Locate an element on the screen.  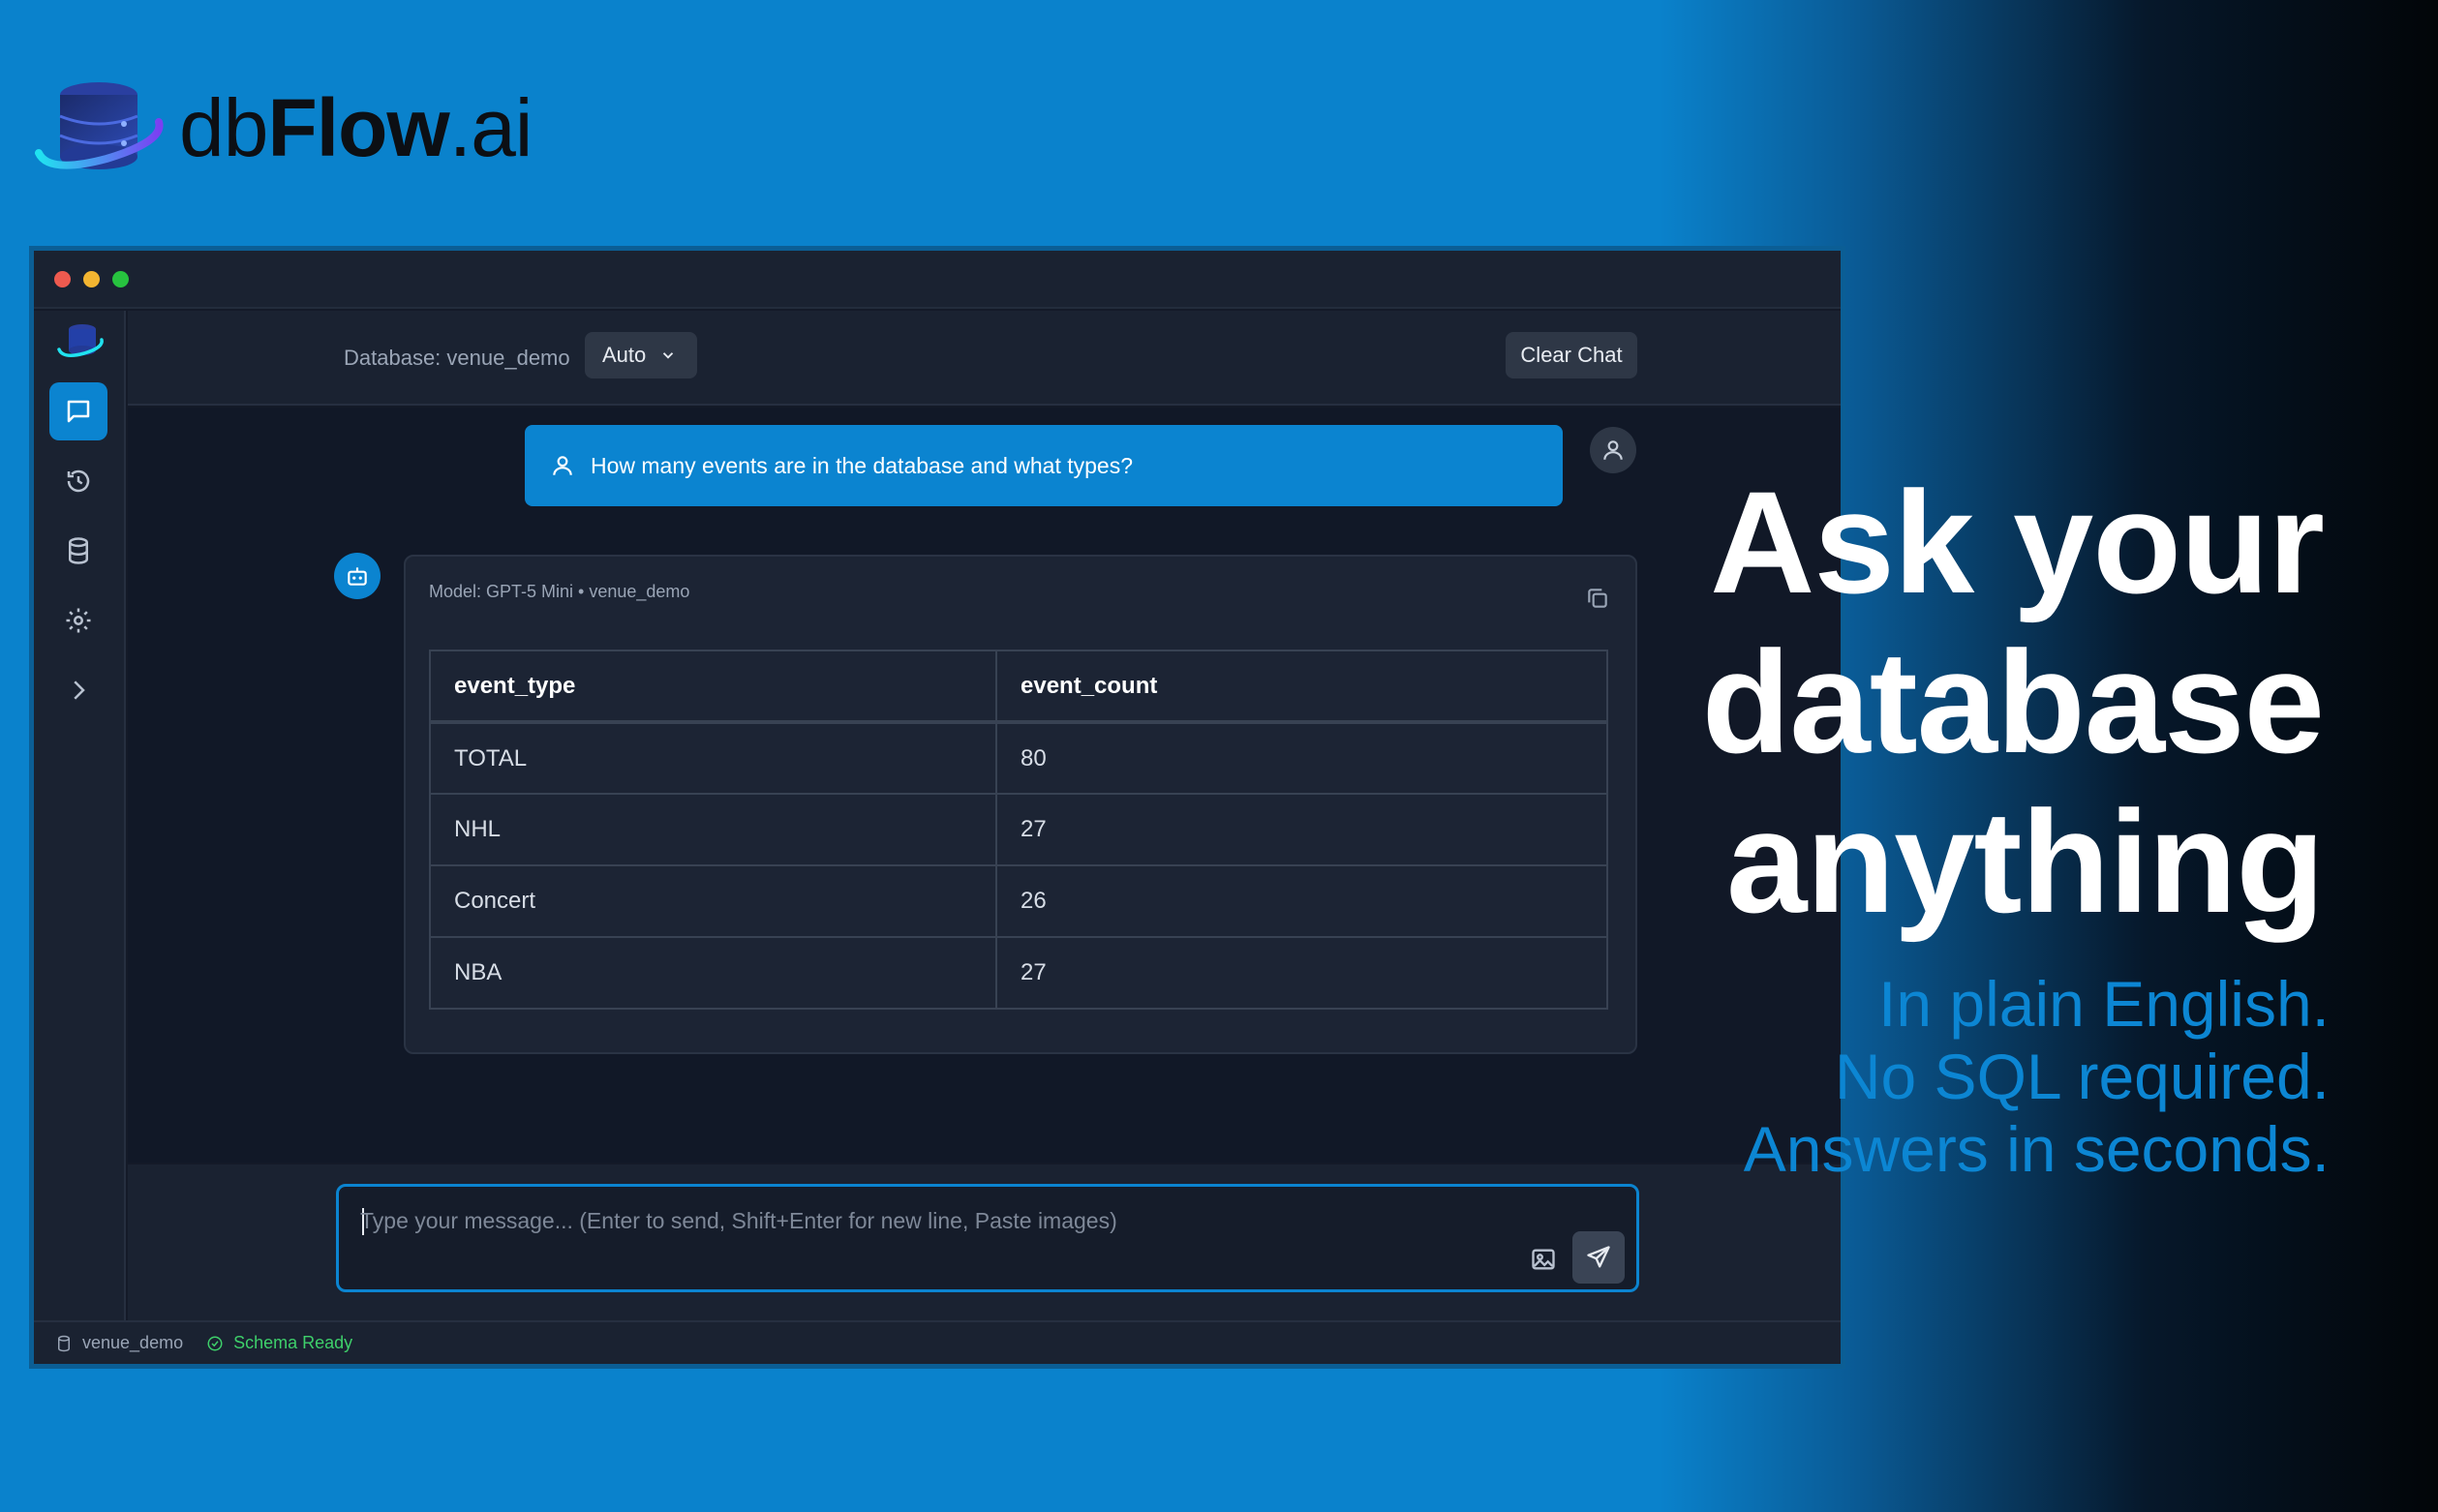
table-cell: Concert is located at coordinates (713, 901).